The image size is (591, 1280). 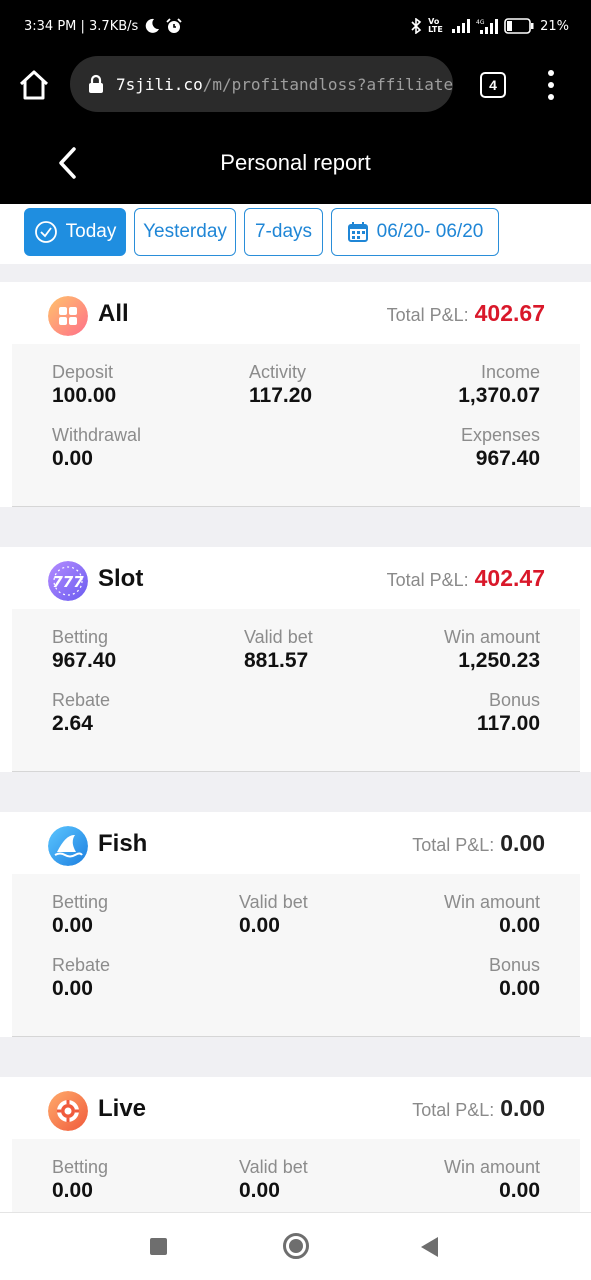 I want to click on home-icon, so click(x=34, y=85).